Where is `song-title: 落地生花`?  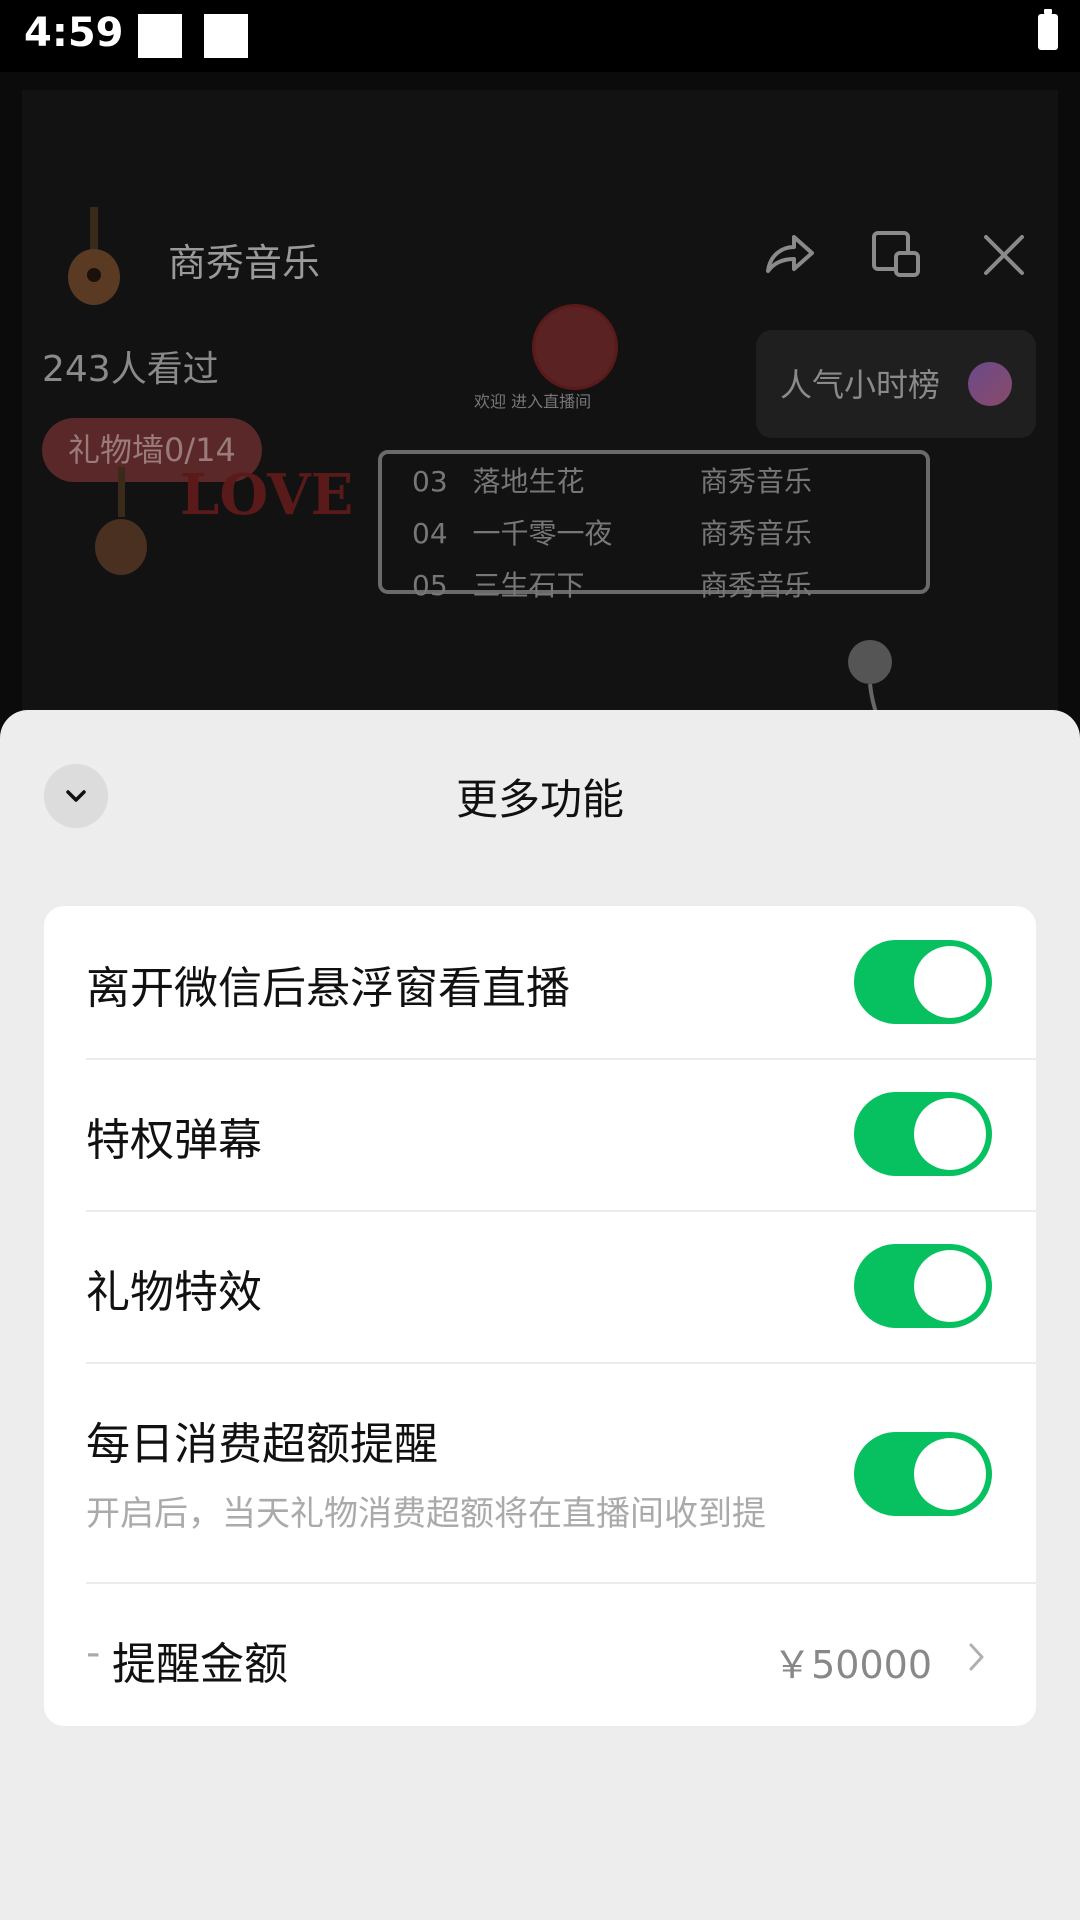 song-title: 落地生花 is located at coordinates (528, 481).